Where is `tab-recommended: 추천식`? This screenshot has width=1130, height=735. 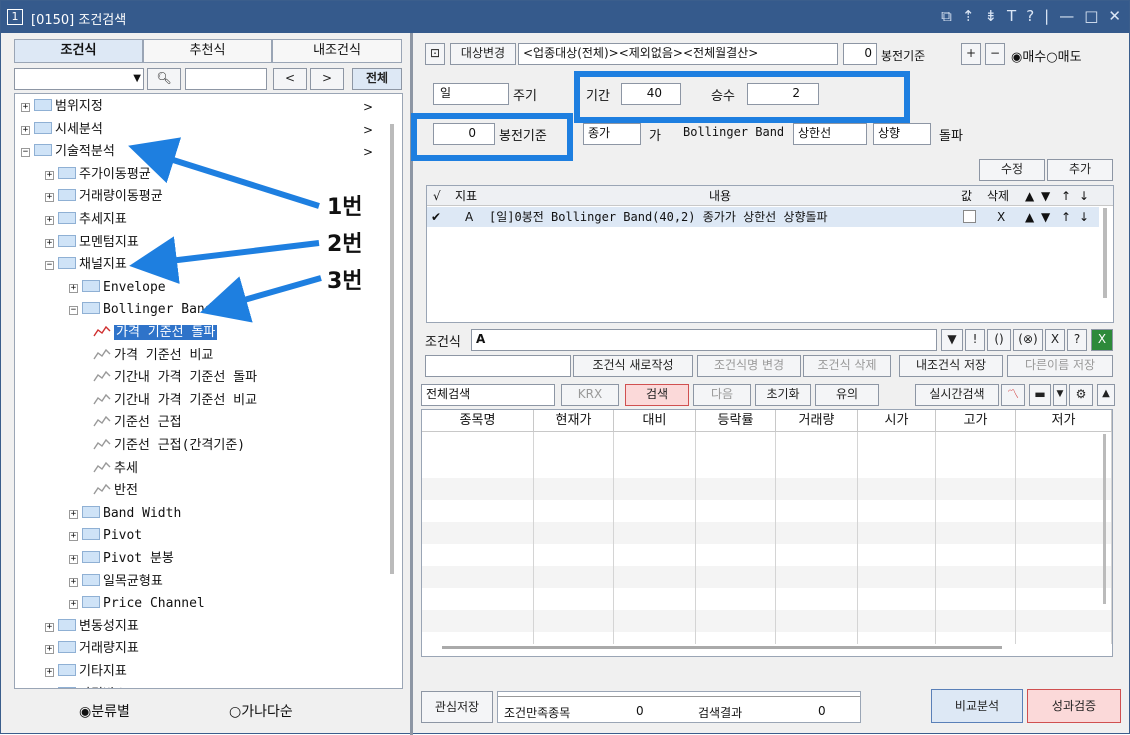
tab-recommended: 추천식 is located at coordinates (207, 51).